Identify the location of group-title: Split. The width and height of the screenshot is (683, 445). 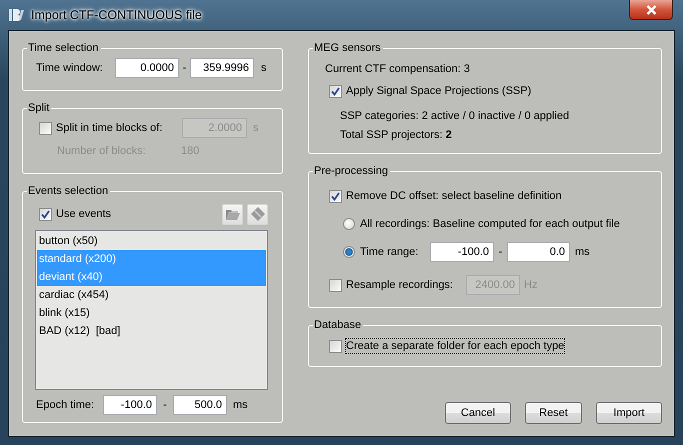
(38, 108).